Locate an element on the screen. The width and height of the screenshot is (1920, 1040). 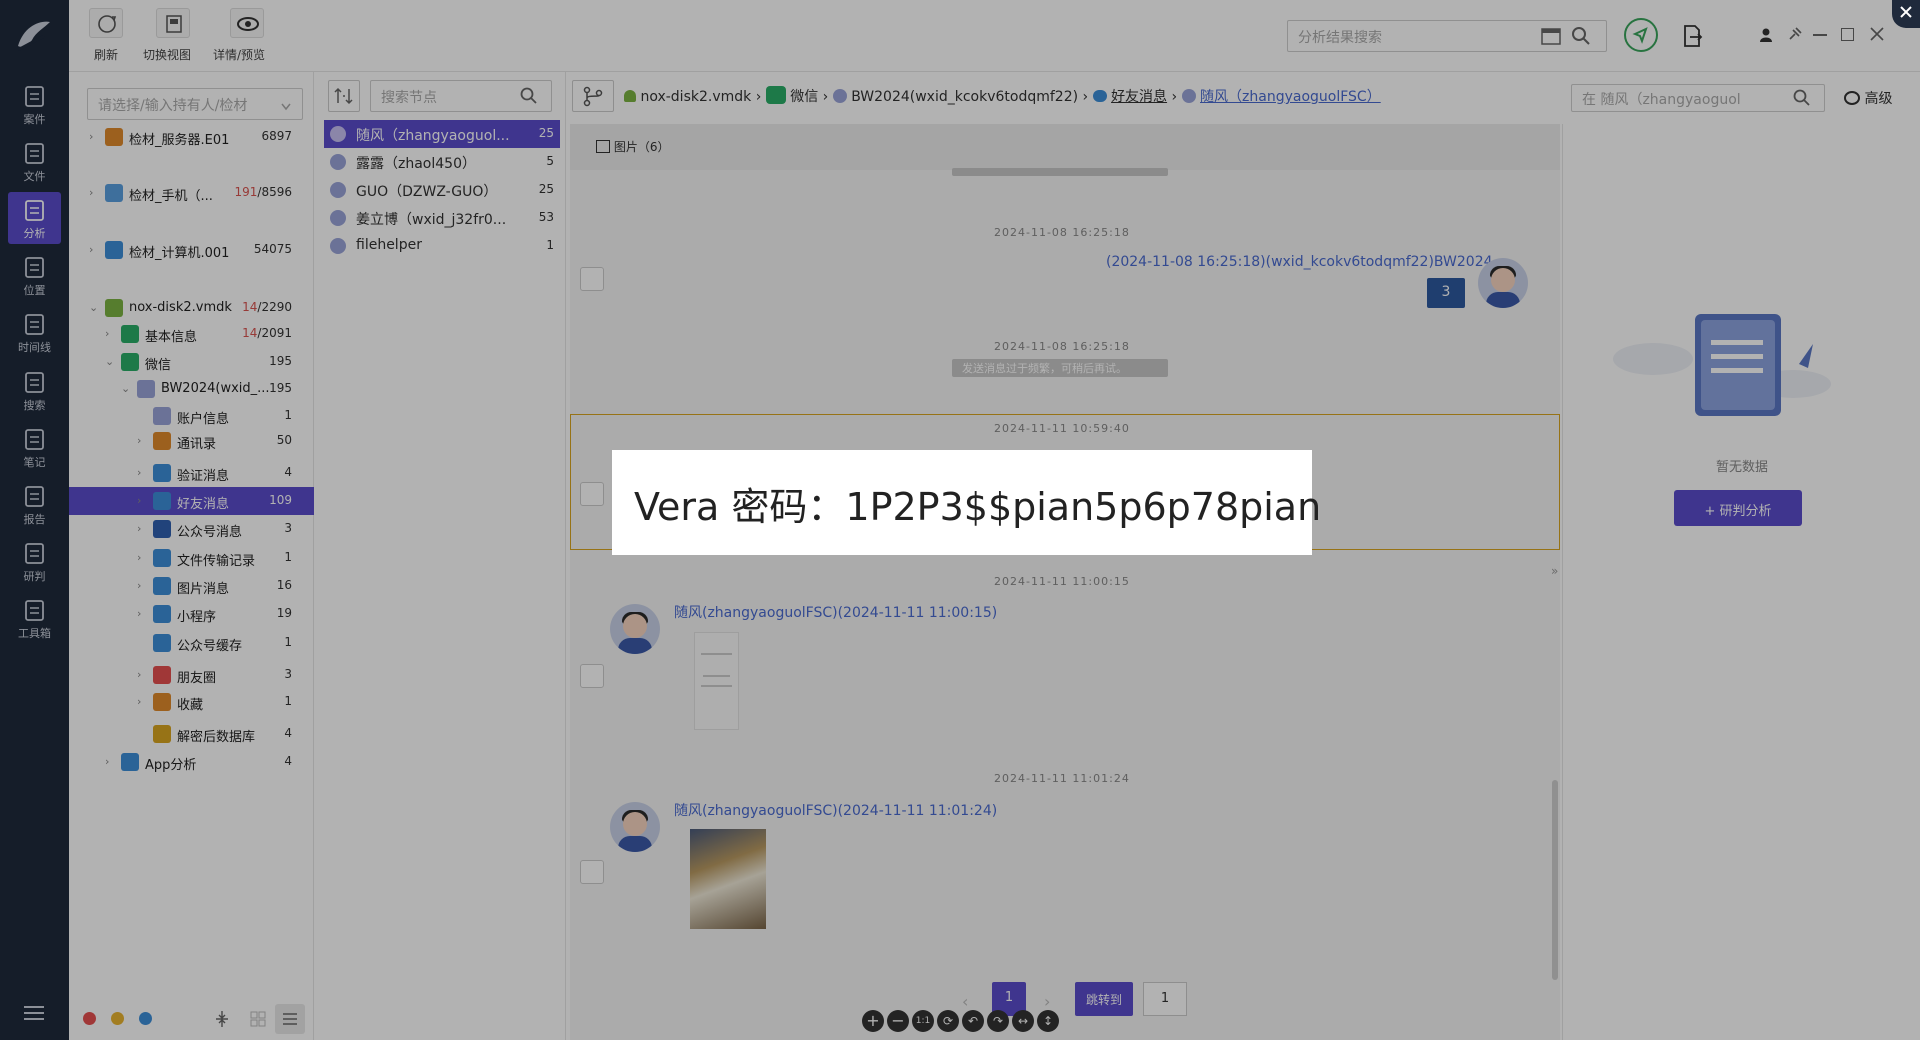
tree-row: › App分析 4 is located at coordinates (191, 762).